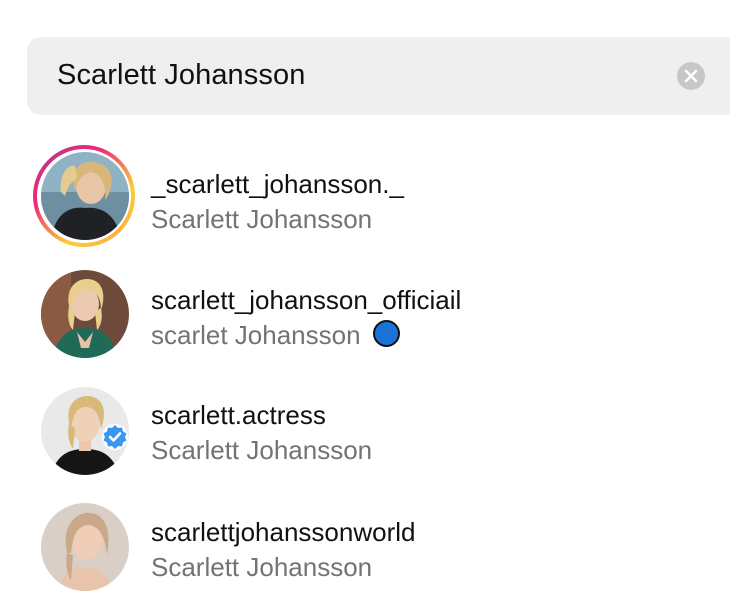 Image resolution: width=730 pixels, height=603 pixels. What do you see at coordinates (691, 76) in the screenshot?
I see `clear-circle-icon` at bounding box center [691, 76].